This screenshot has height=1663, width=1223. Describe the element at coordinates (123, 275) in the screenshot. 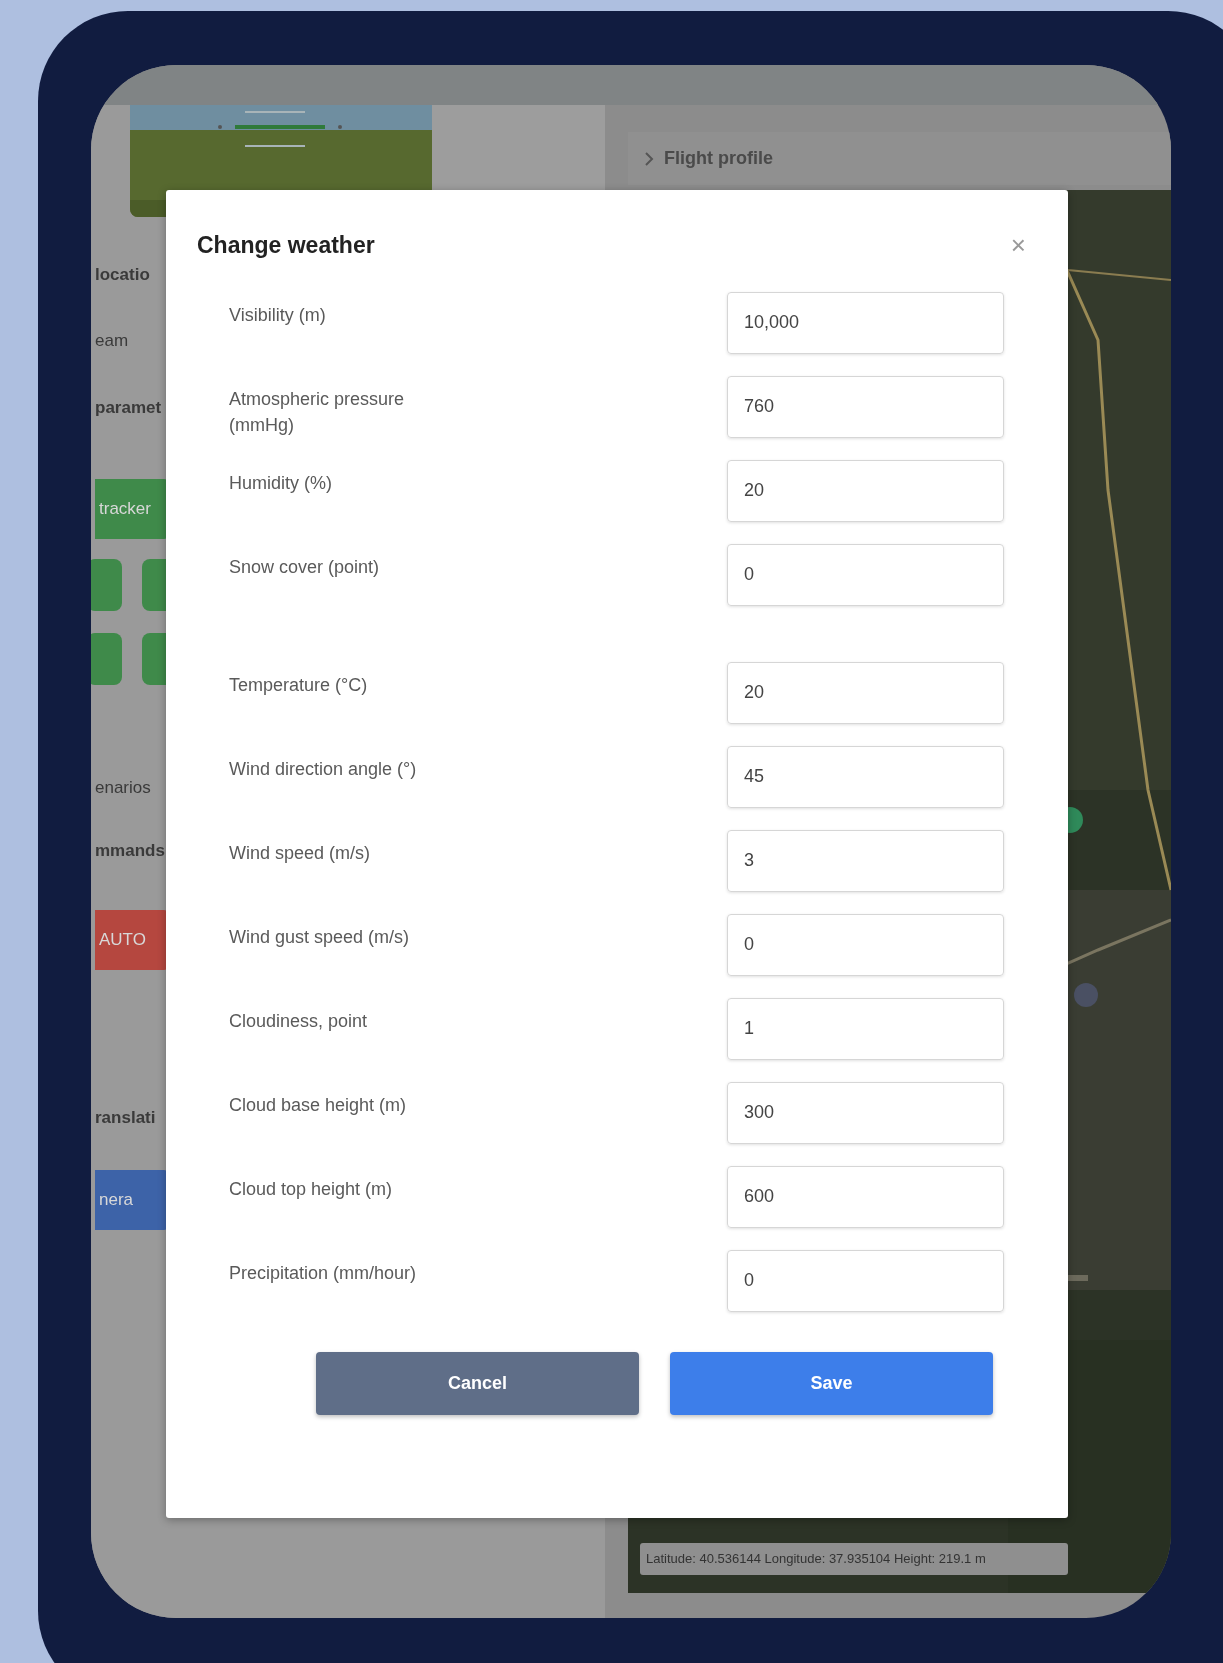

I see `side-panel-label: locatio` at that location.